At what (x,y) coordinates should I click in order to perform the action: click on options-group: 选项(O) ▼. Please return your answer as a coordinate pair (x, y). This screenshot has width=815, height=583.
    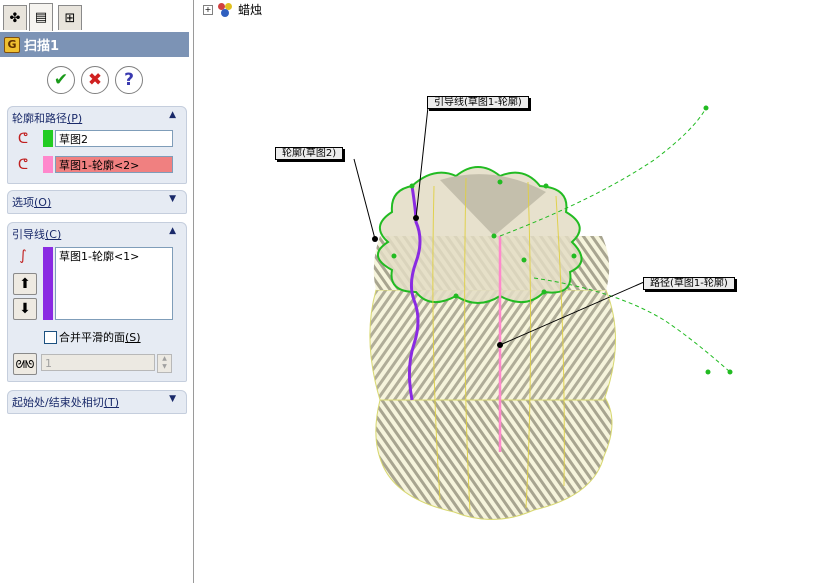
    Looking at the image, I should click on (97, 202).